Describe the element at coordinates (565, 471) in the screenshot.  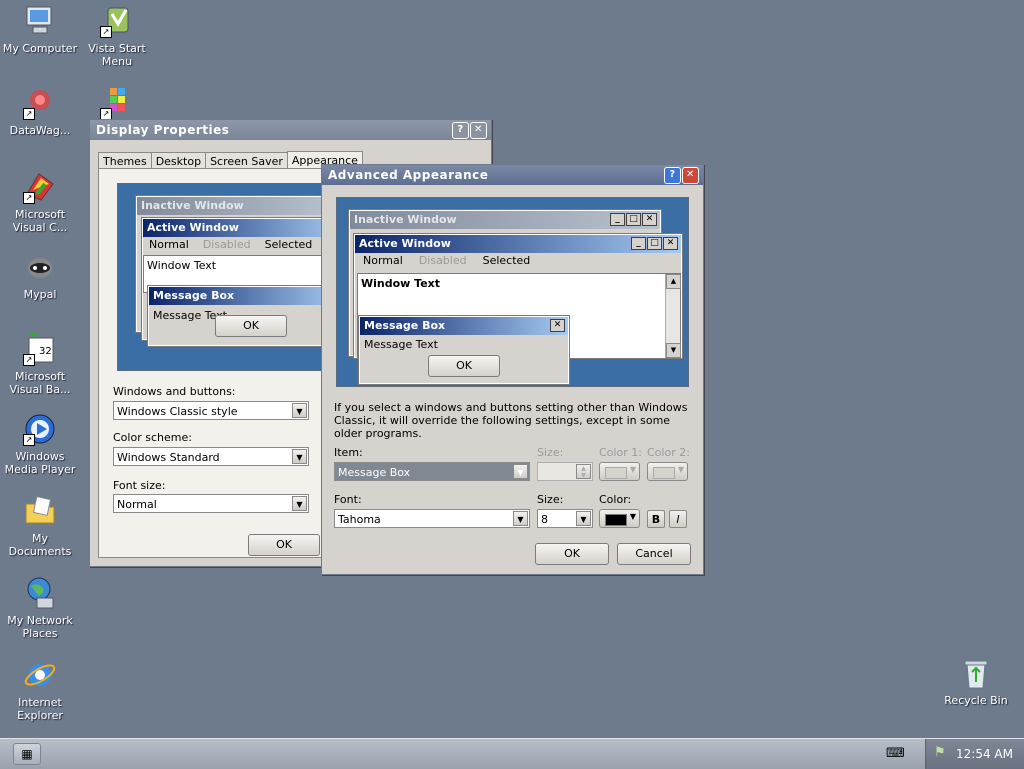
I see `item-size-spinner: ▲ ▼` at that location.